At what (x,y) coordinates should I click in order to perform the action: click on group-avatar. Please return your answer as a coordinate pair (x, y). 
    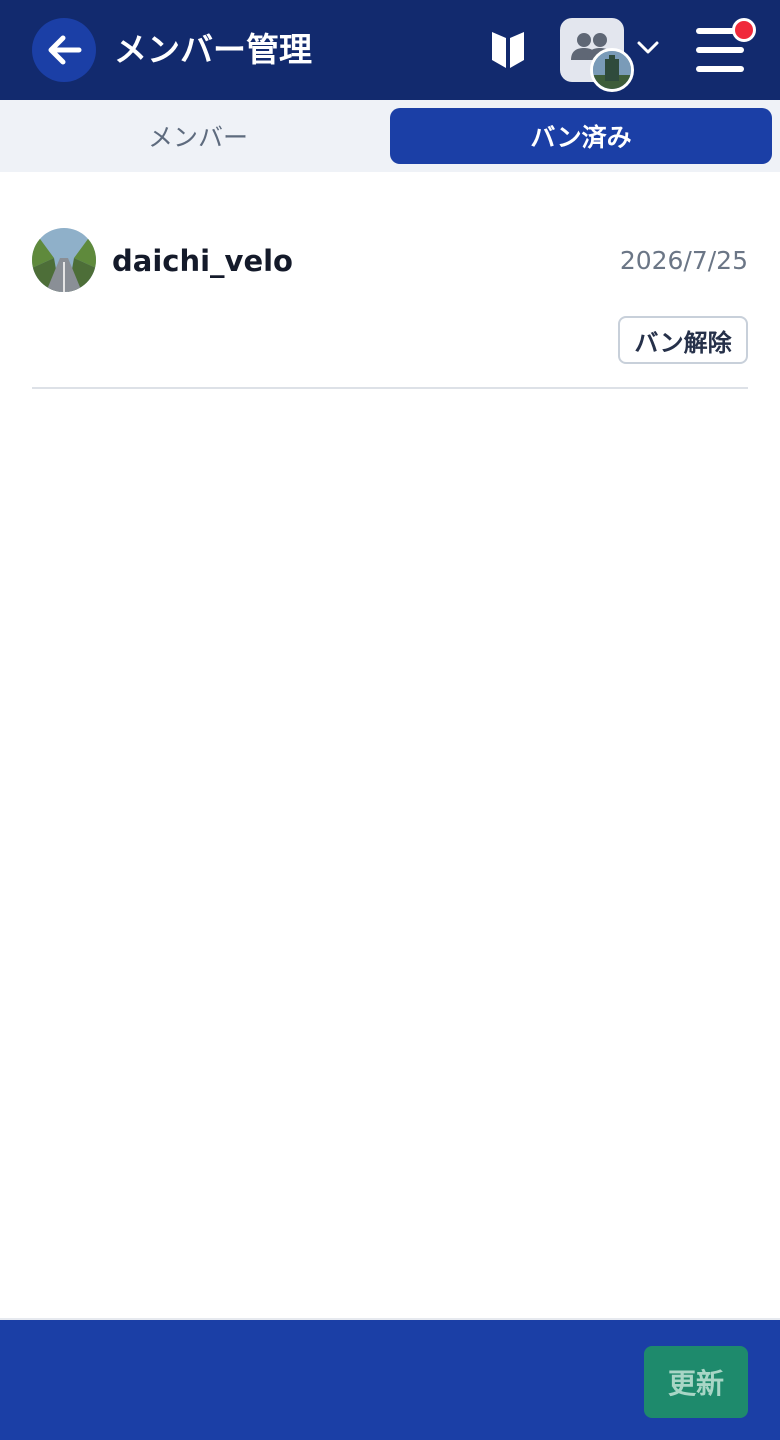
    Looking at the image, I should click on (612, 70).